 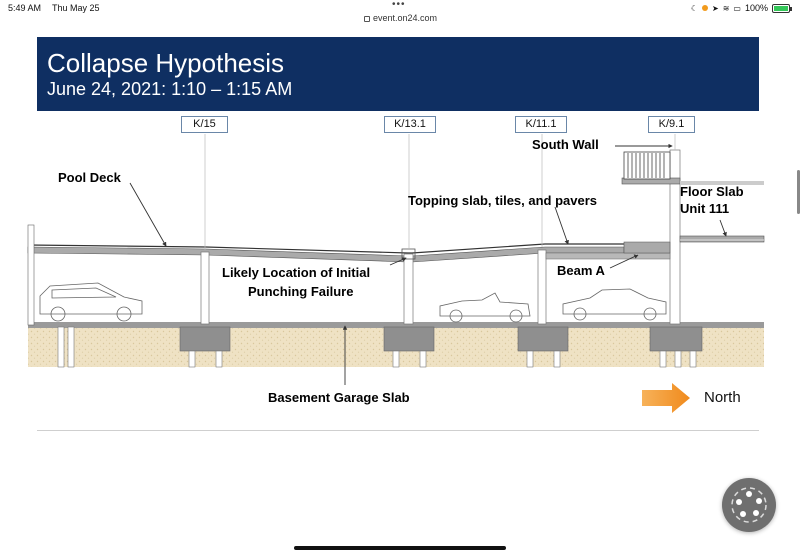 What do you see at coordinates (89, 177) in the screenshot?
I see `label-pool-deck: Pool Deck` at bounding box center [89, 177].